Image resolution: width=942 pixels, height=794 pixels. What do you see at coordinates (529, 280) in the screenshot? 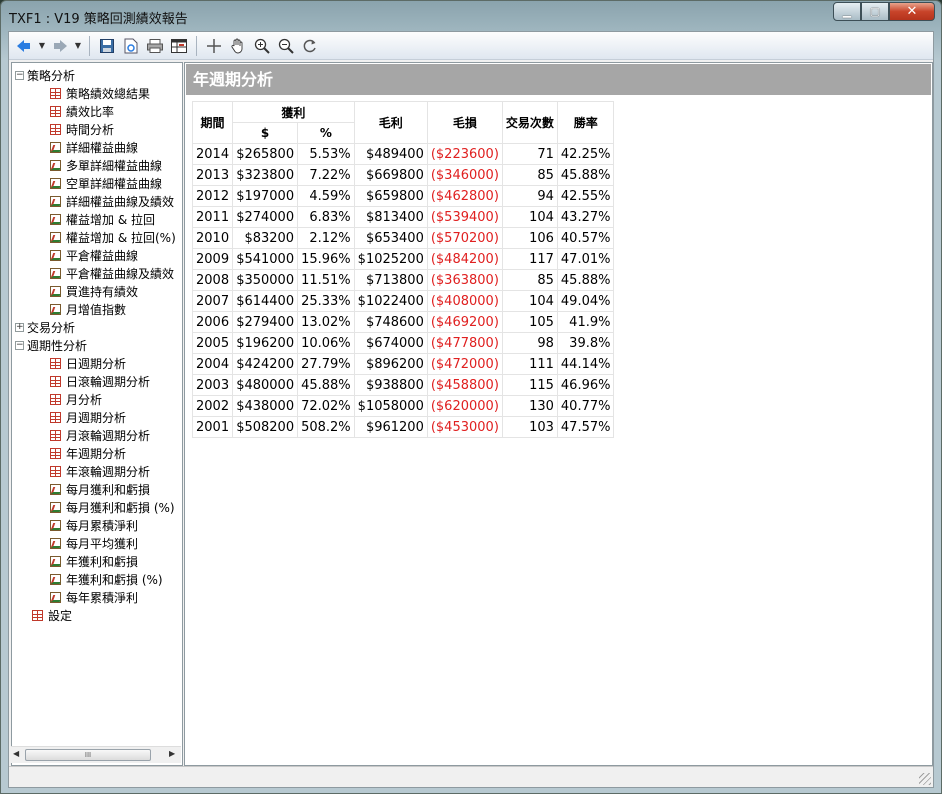
I see `cell-trades: 85` at bounding box center [529, 280].